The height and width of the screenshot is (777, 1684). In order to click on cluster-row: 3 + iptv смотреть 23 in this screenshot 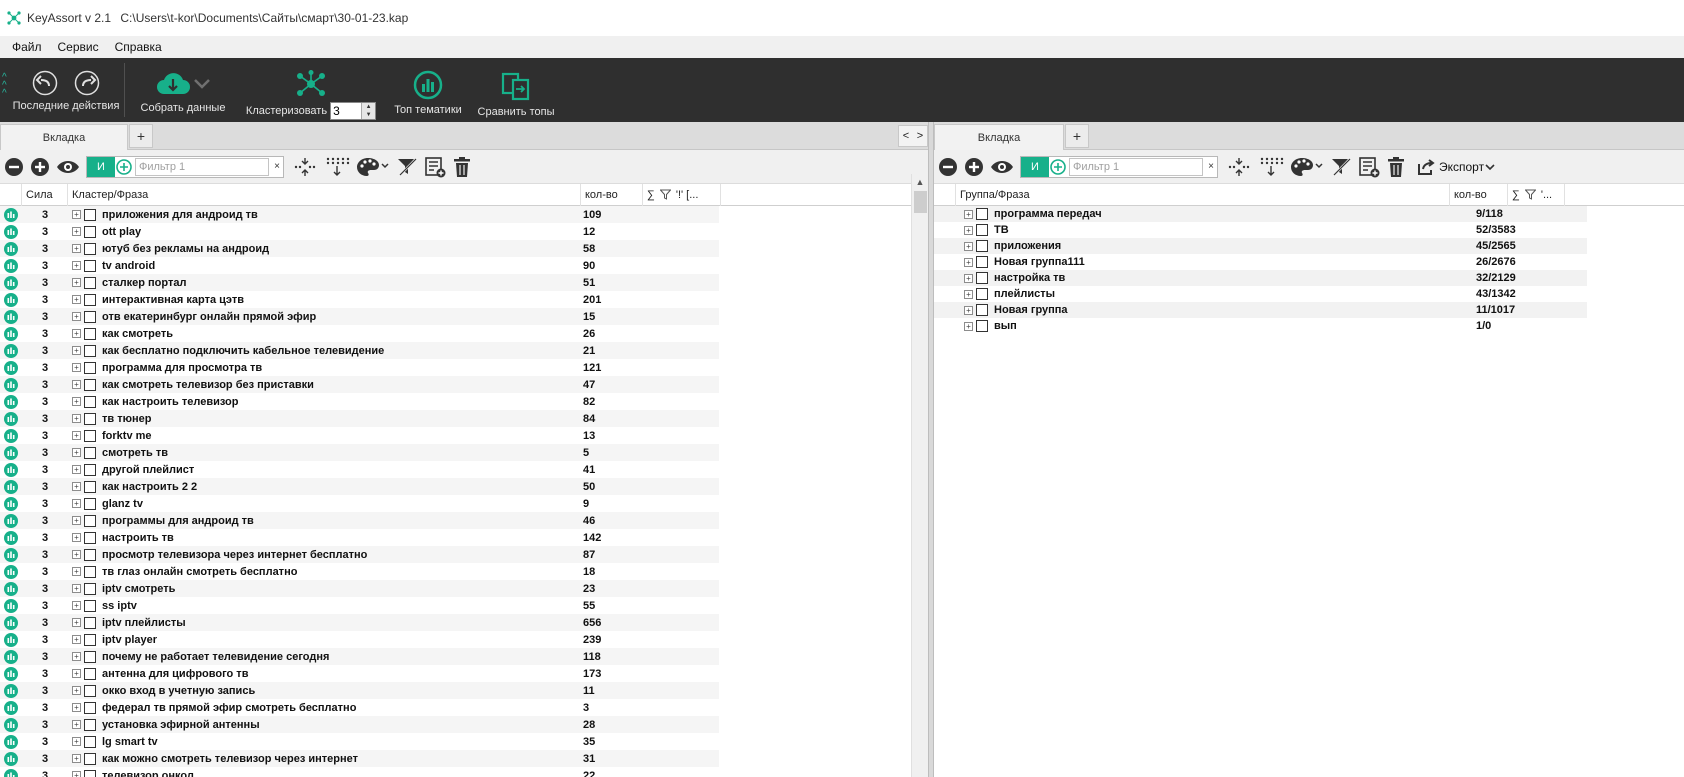, I will do `click(465, 588)`.